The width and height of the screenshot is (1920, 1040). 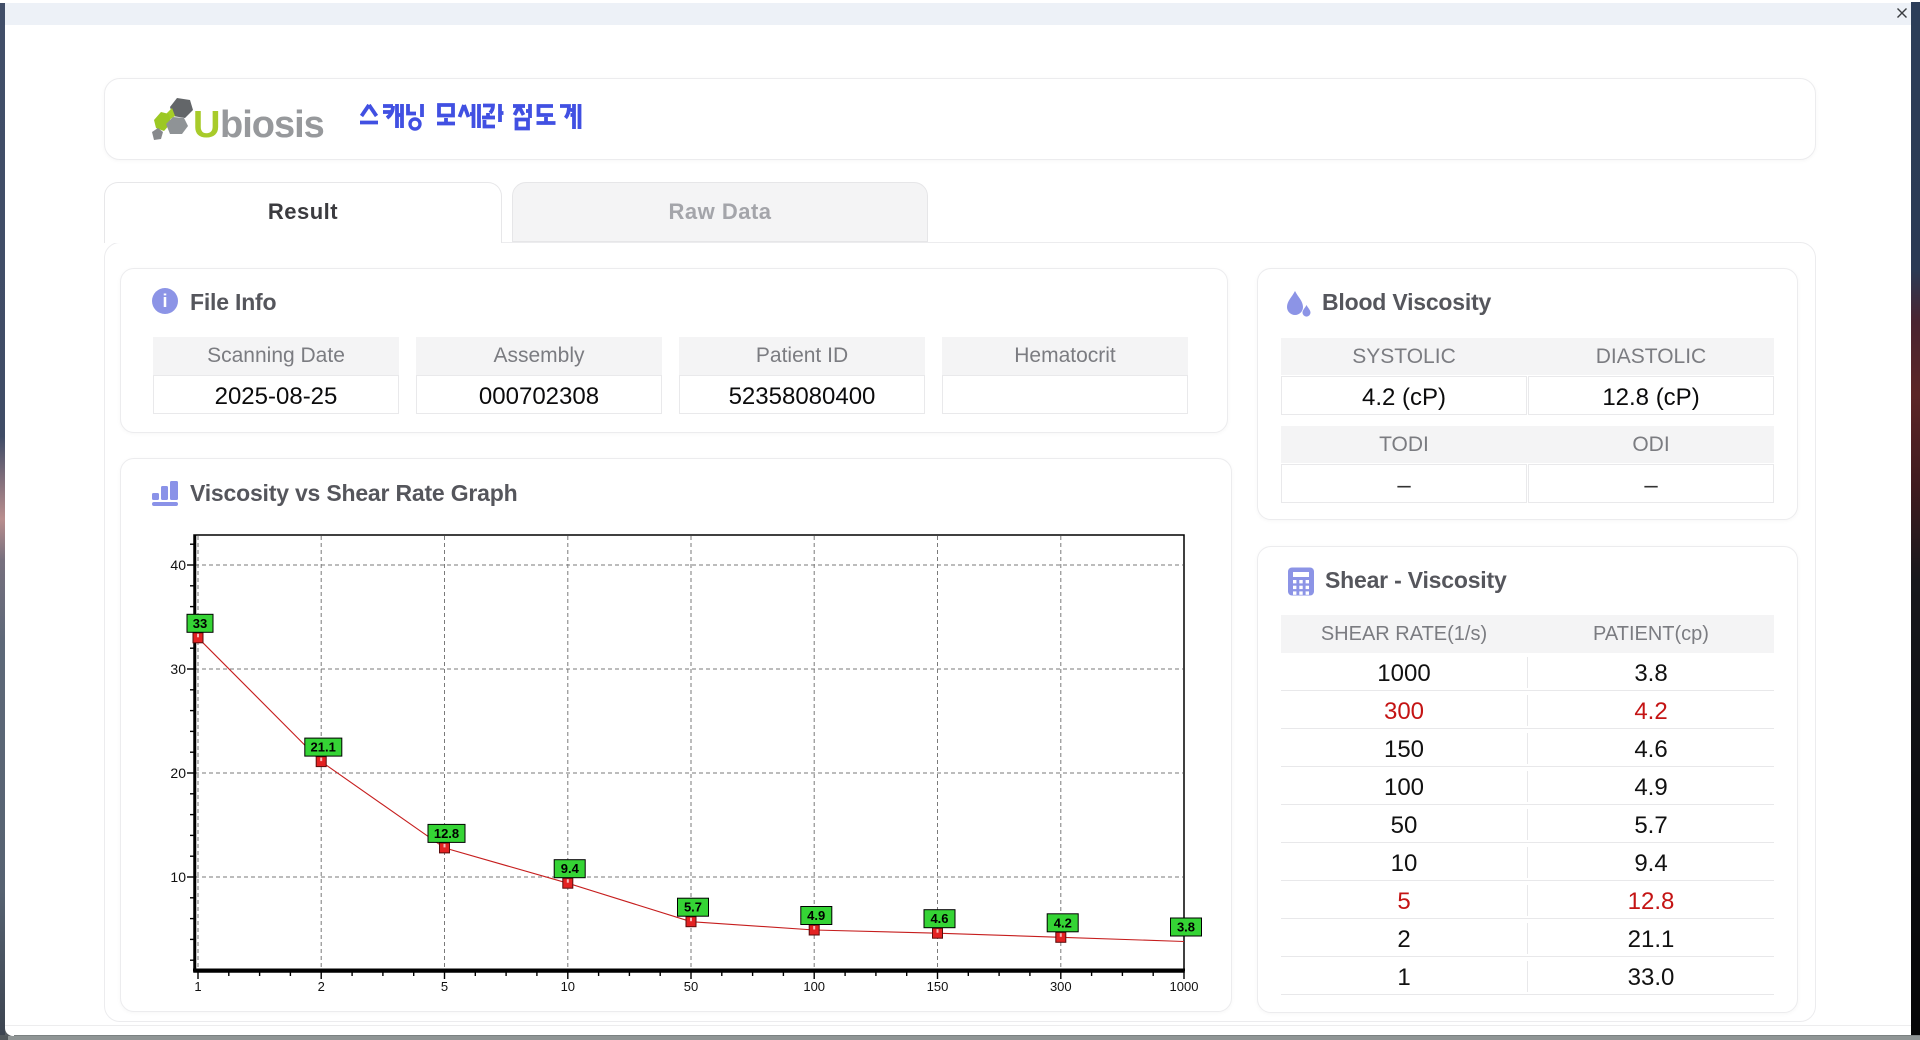 I want to click on svg-text: 21.1, so click(x=323, y=747).